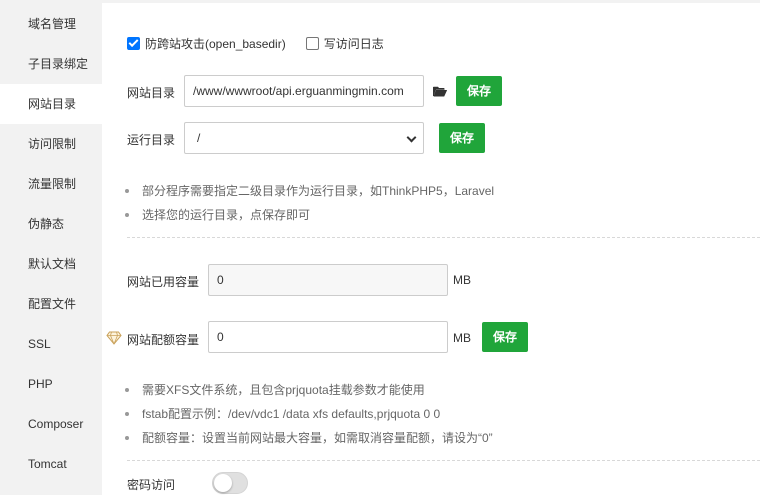  I want to click on sidebar-item-access-limit: 访问限制, so click(51, 144).